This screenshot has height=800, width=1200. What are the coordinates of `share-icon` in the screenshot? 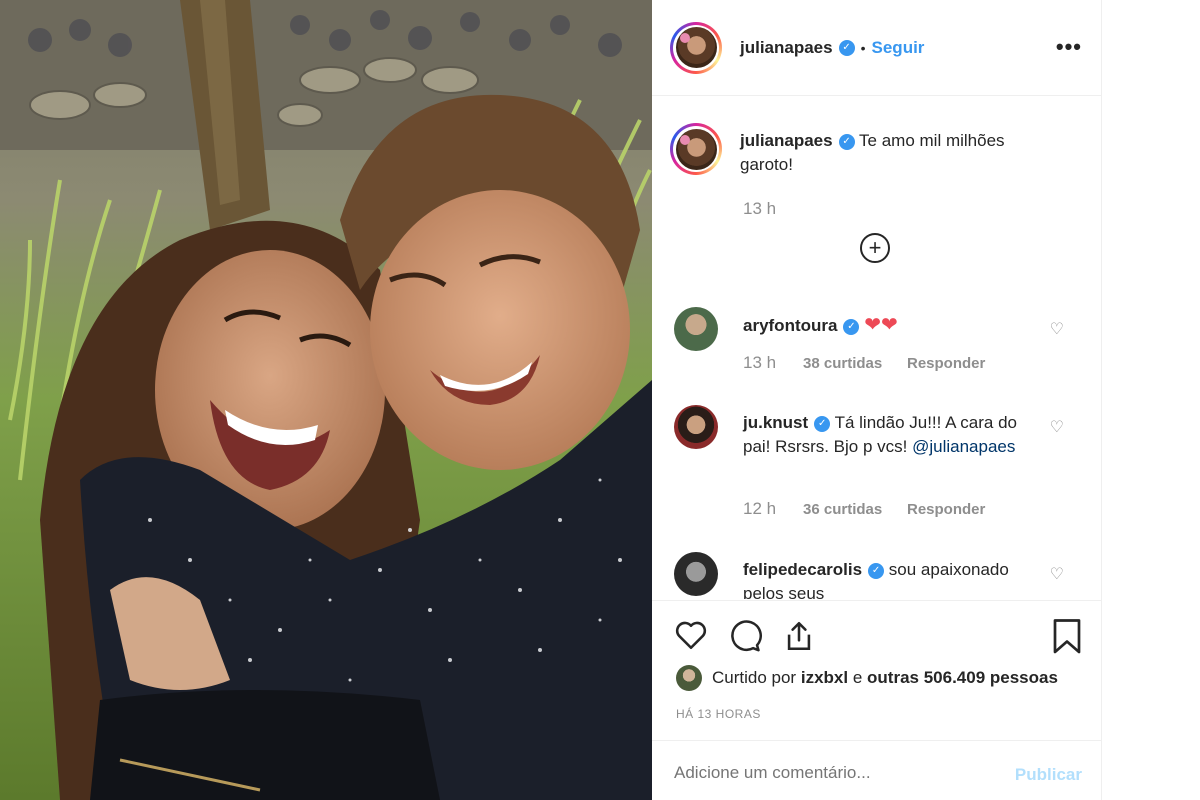 It's located at (799, 636).